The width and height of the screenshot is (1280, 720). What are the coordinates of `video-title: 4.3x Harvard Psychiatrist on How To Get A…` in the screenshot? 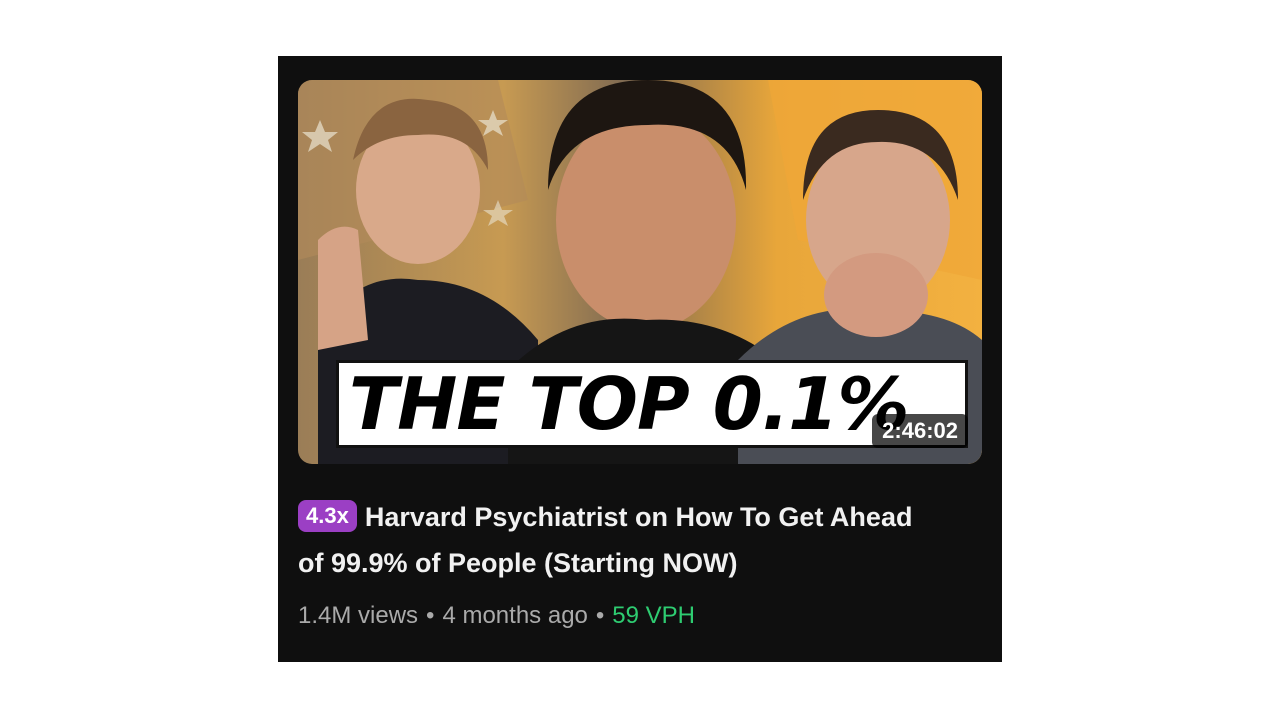 It's located at (618, 540).